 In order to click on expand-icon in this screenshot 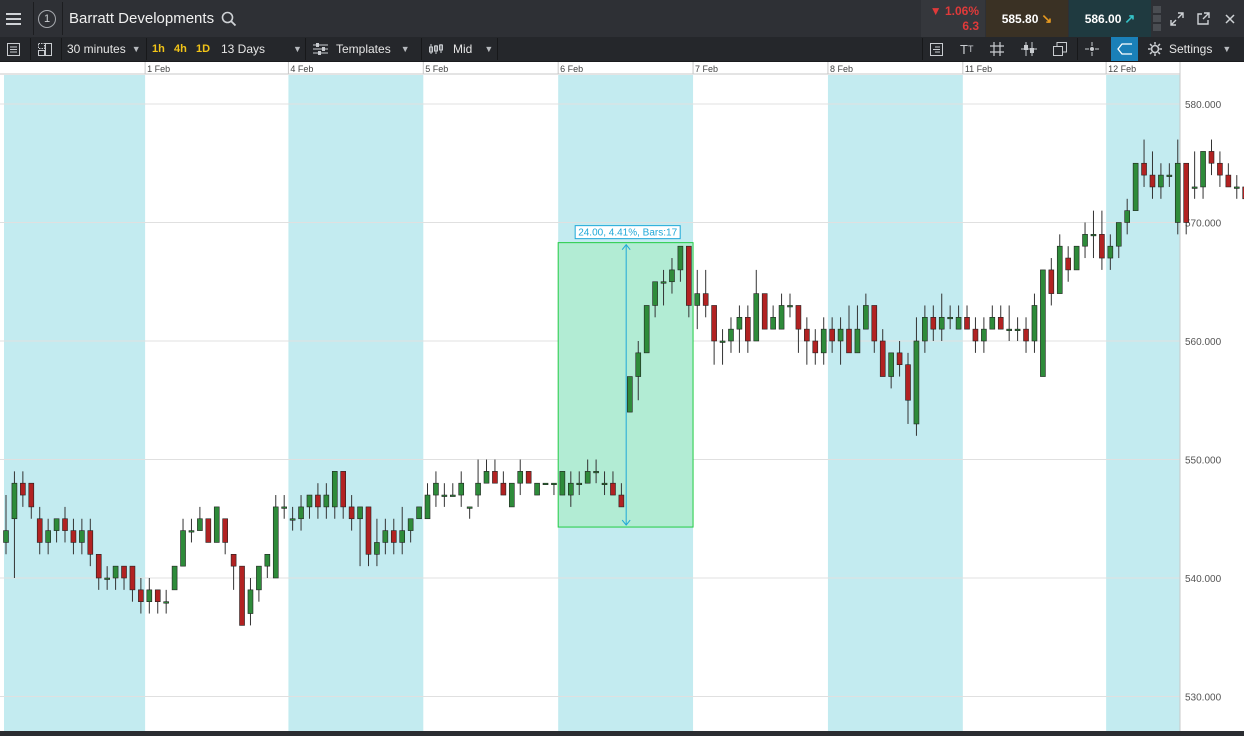, I will do `click(1177, 18)`.